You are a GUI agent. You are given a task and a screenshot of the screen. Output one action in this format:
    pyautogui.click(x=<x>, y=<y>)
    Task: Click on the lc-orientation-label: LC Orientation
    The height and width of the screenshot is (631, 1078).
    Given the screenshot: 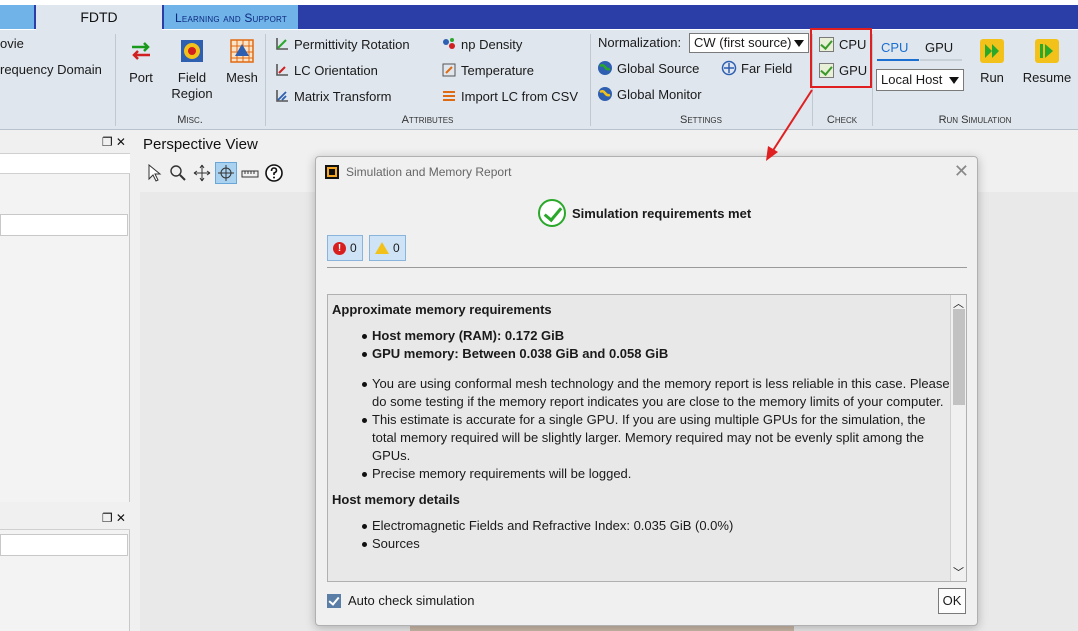 What is the action you would take?
    pyautogui.click(x=336, y=70)
    